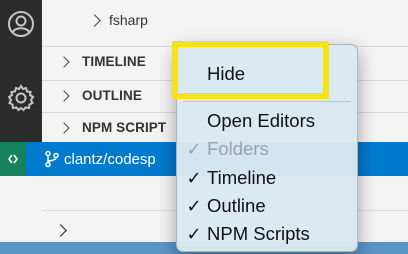 Image resolution: width=408 pixels, height=254 pixels. What do you see at coordinates (238, 148) in the screenshot?
I see `menu-item-label: Folders` at bounding box center [238, 148].